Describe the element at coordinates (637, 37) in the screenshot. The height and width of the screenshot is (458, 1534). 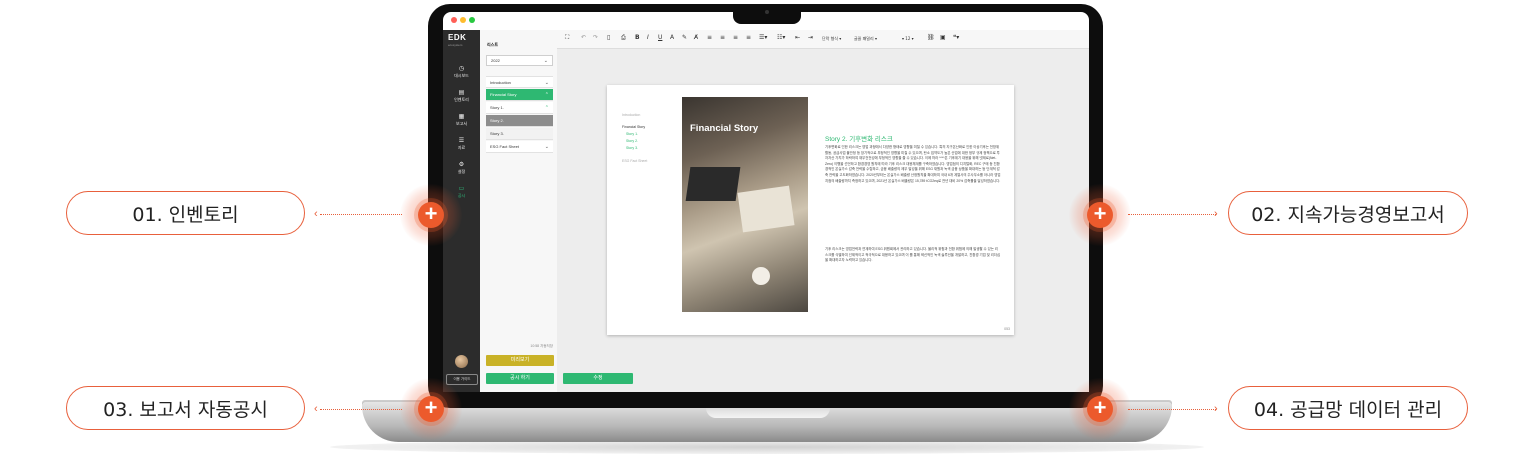
I see `bold-icon: B` at that location.